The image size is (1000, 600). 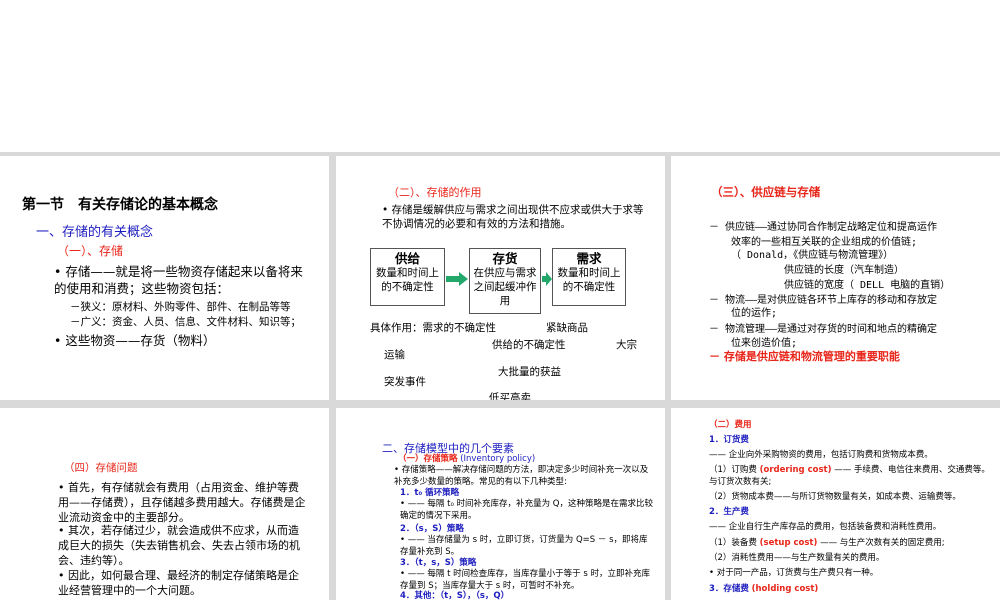 I want to click on slide-title: （四）存储问题, so click(x=101, y=468).